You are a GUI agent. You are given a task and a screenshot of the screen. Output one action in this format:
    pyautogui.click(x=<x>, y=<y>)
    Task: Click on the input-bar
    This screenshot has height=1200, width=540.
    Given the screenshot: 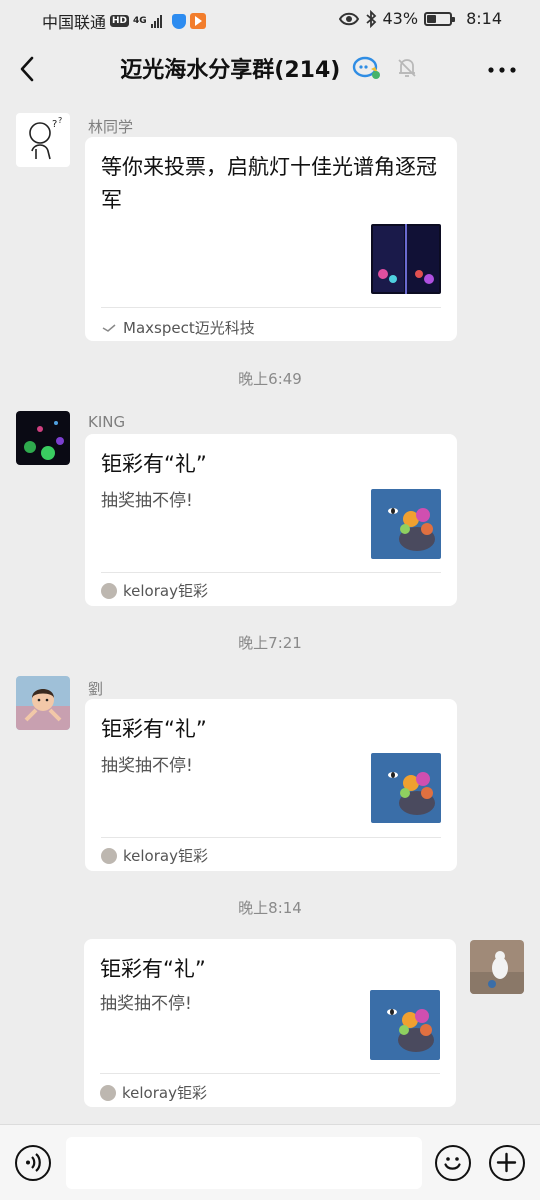 What is the action you would take?
    pyautogui.click(x=270, y=1162)
    